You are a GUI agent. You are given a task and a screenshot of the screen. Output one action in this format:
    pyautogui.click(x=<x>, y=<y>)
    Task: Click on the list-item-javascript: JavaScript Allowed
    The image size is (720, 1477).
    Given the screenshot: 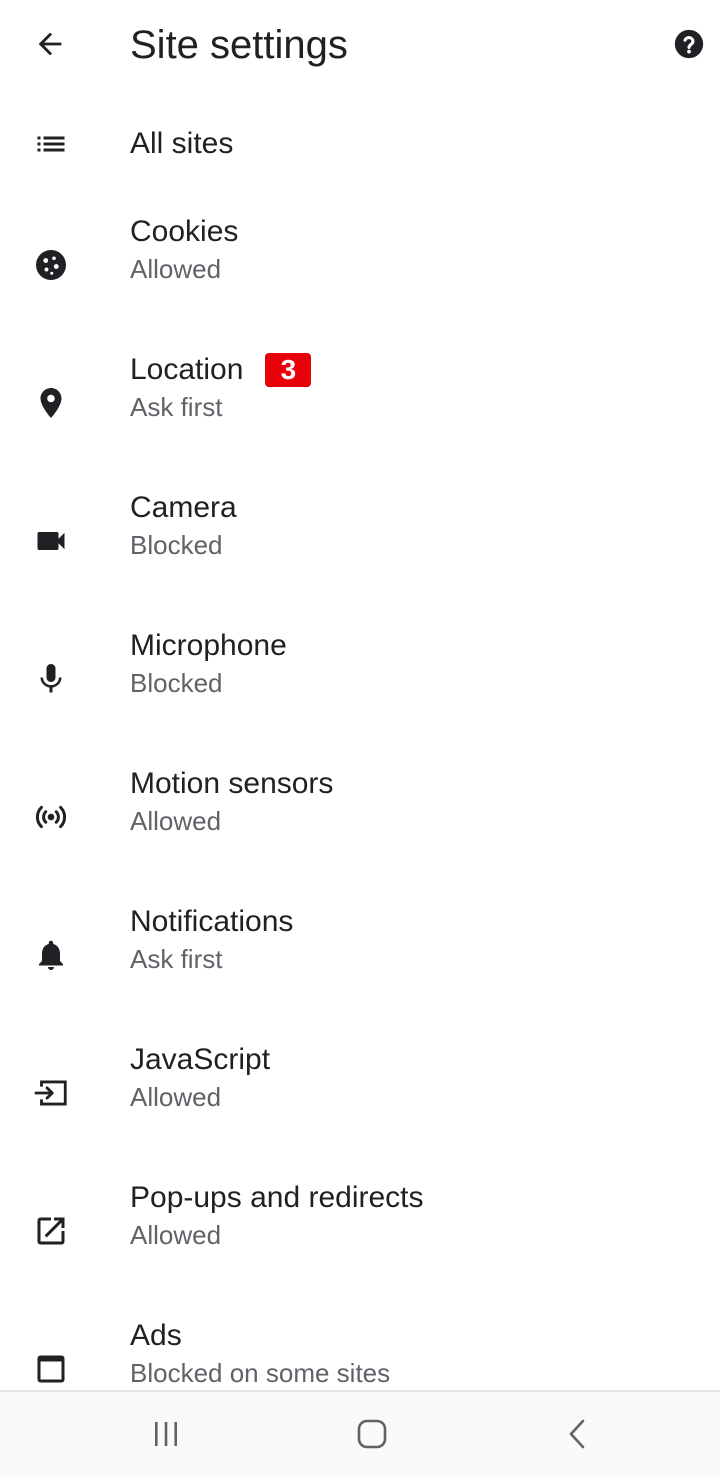 What is the action you would take?
    pyautogui.click(x=360, y=1093)
    